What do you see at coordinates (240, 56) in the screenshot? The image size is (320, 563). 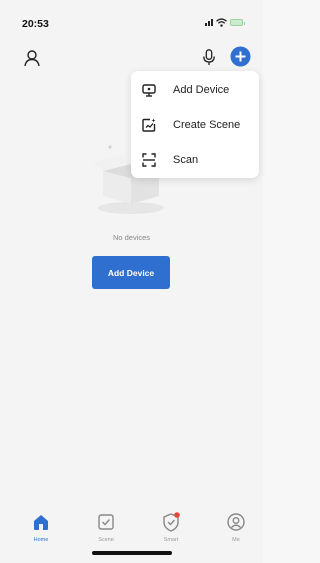 I see `add-circle-icon` at bounding box center [240, 56].